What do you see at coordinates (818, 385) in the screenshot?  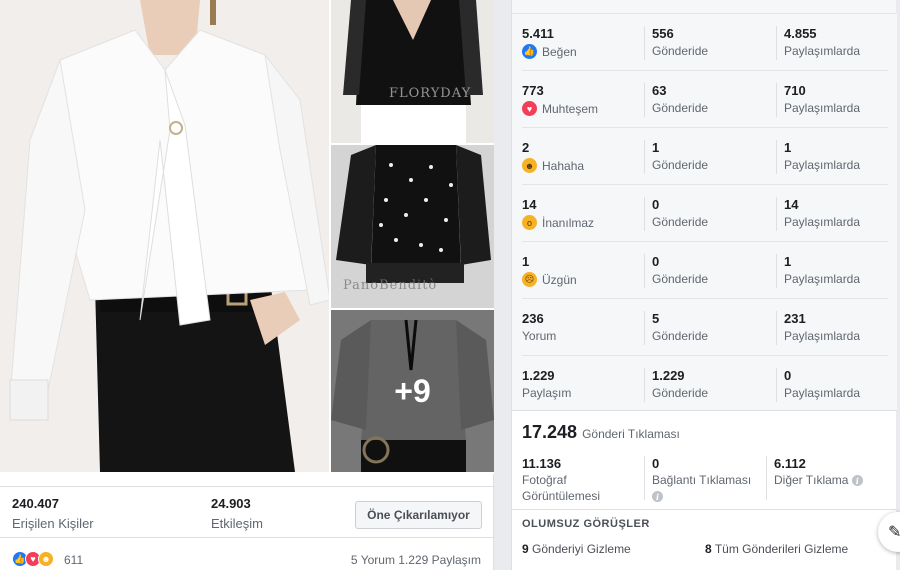 I see `shares-on-shares: 0 Paylaşımlarda` at bounding box center [818, 385].